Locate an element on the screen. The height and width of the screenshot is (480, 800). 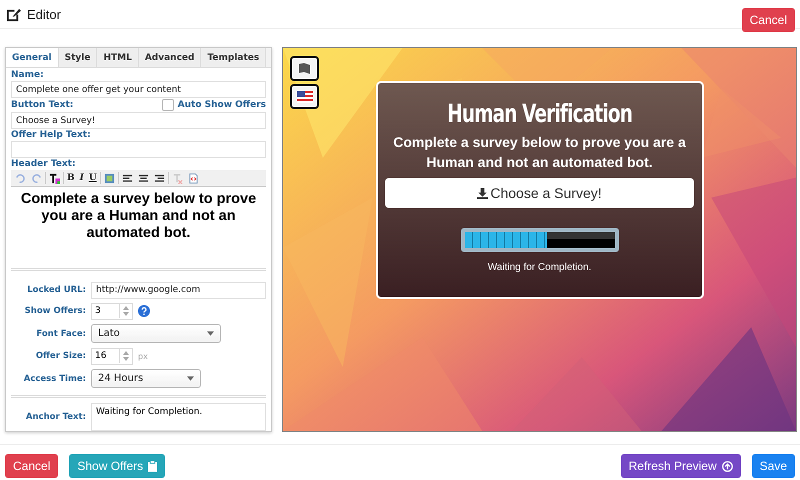
text-color-icon is located at coordinates (54, 178).